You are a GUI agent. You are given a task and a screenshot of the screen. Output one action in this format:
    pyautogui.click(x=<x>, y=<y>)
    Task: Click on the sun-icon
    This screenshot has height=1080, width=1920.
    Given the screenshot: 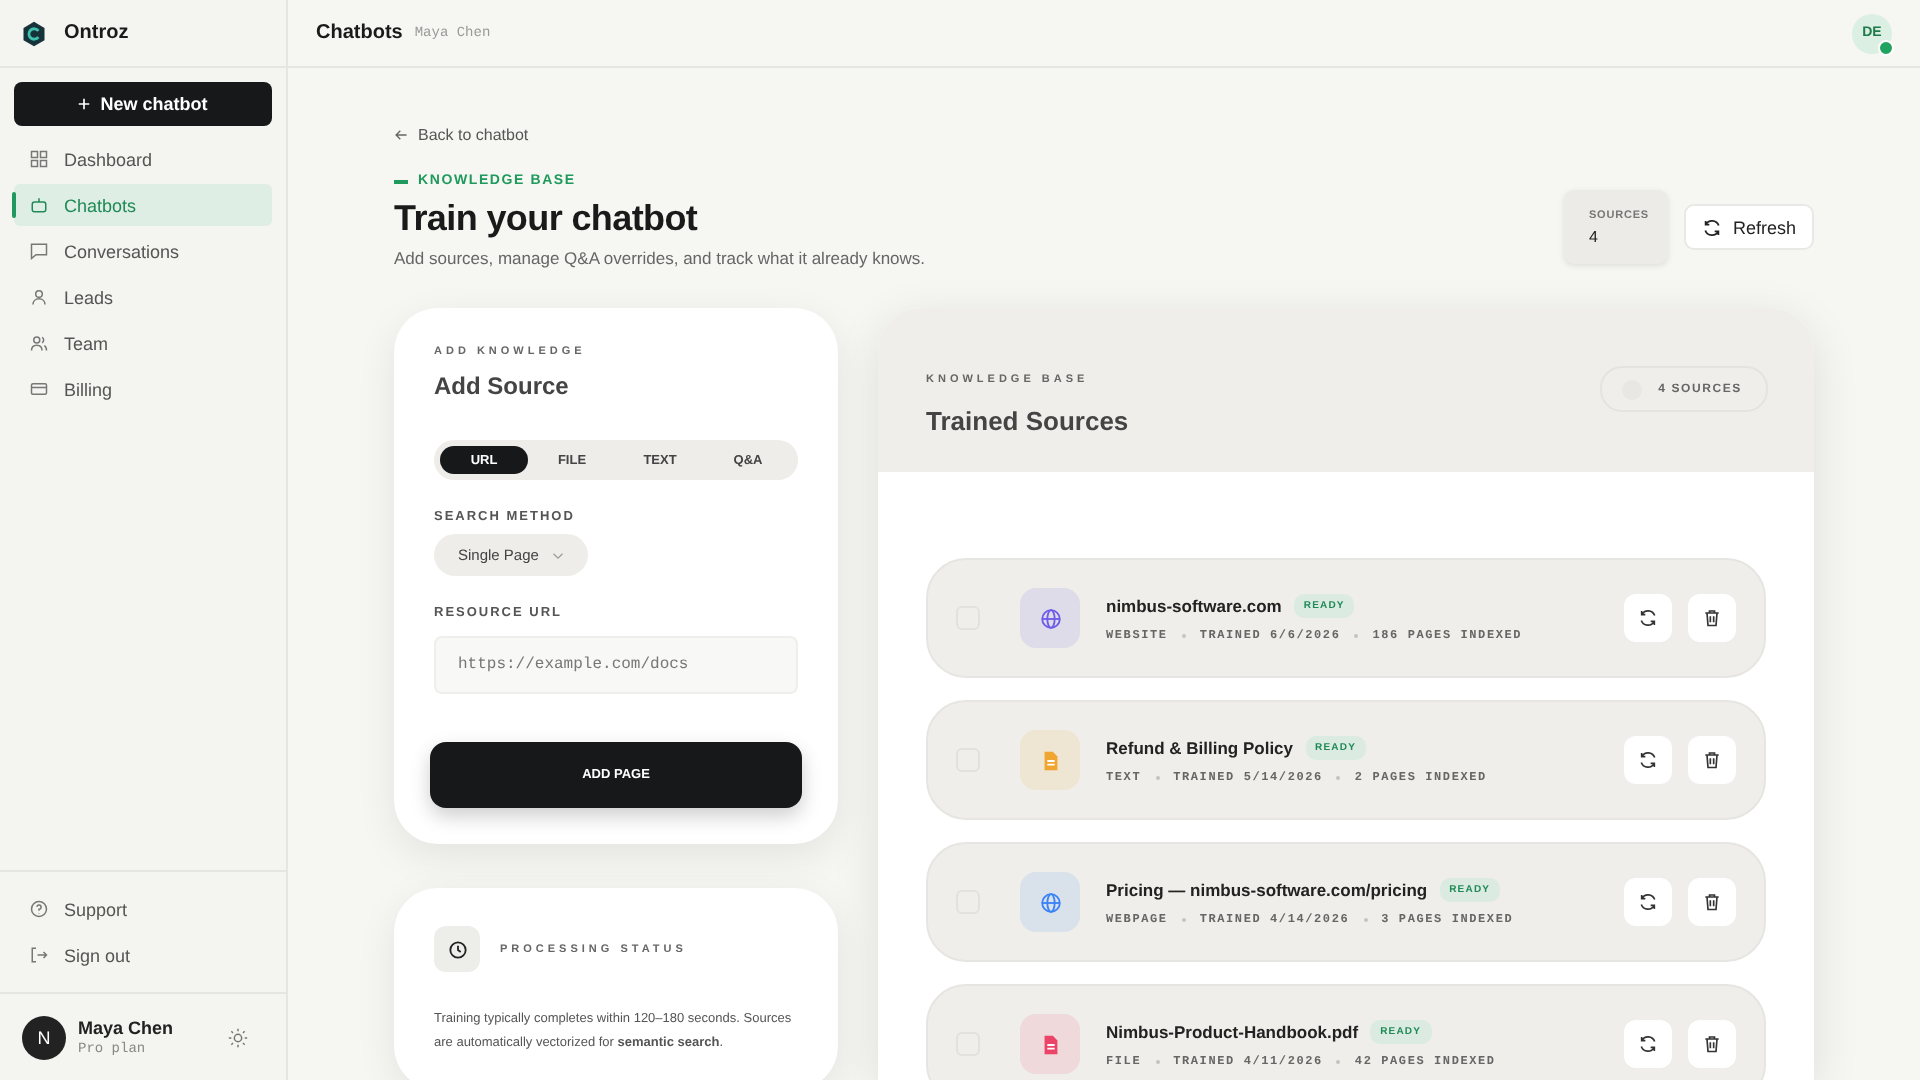 What is the action you would take?
    pyautogui.click(x=238, y=1037)
    